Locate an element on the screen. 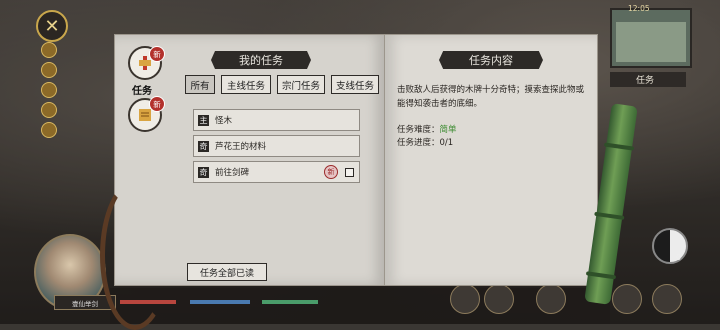  progress-label: 任务进度： is located at coordinates (418, 143).